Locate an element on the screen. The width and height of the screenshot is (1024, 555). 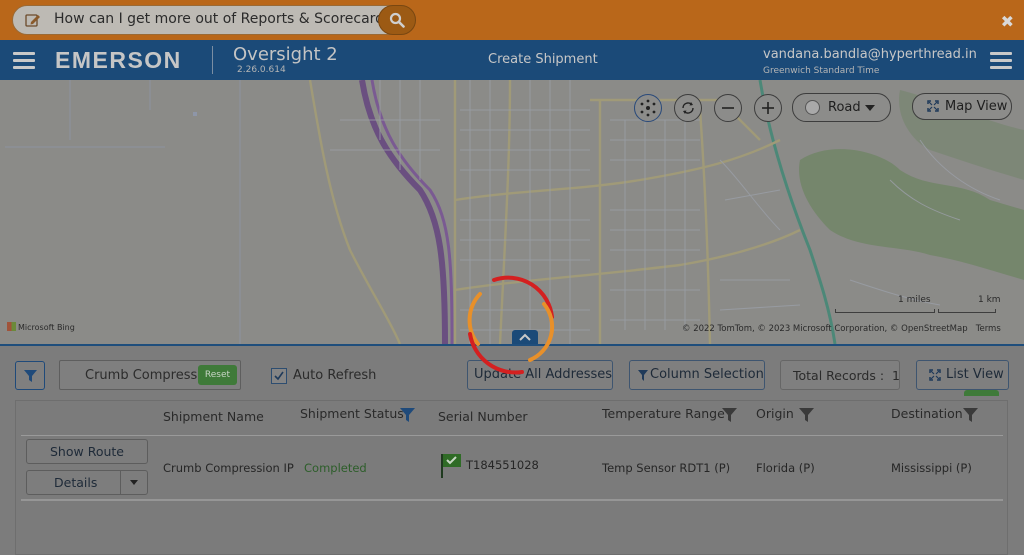
green-indicator is located at coordinates (981, 393).